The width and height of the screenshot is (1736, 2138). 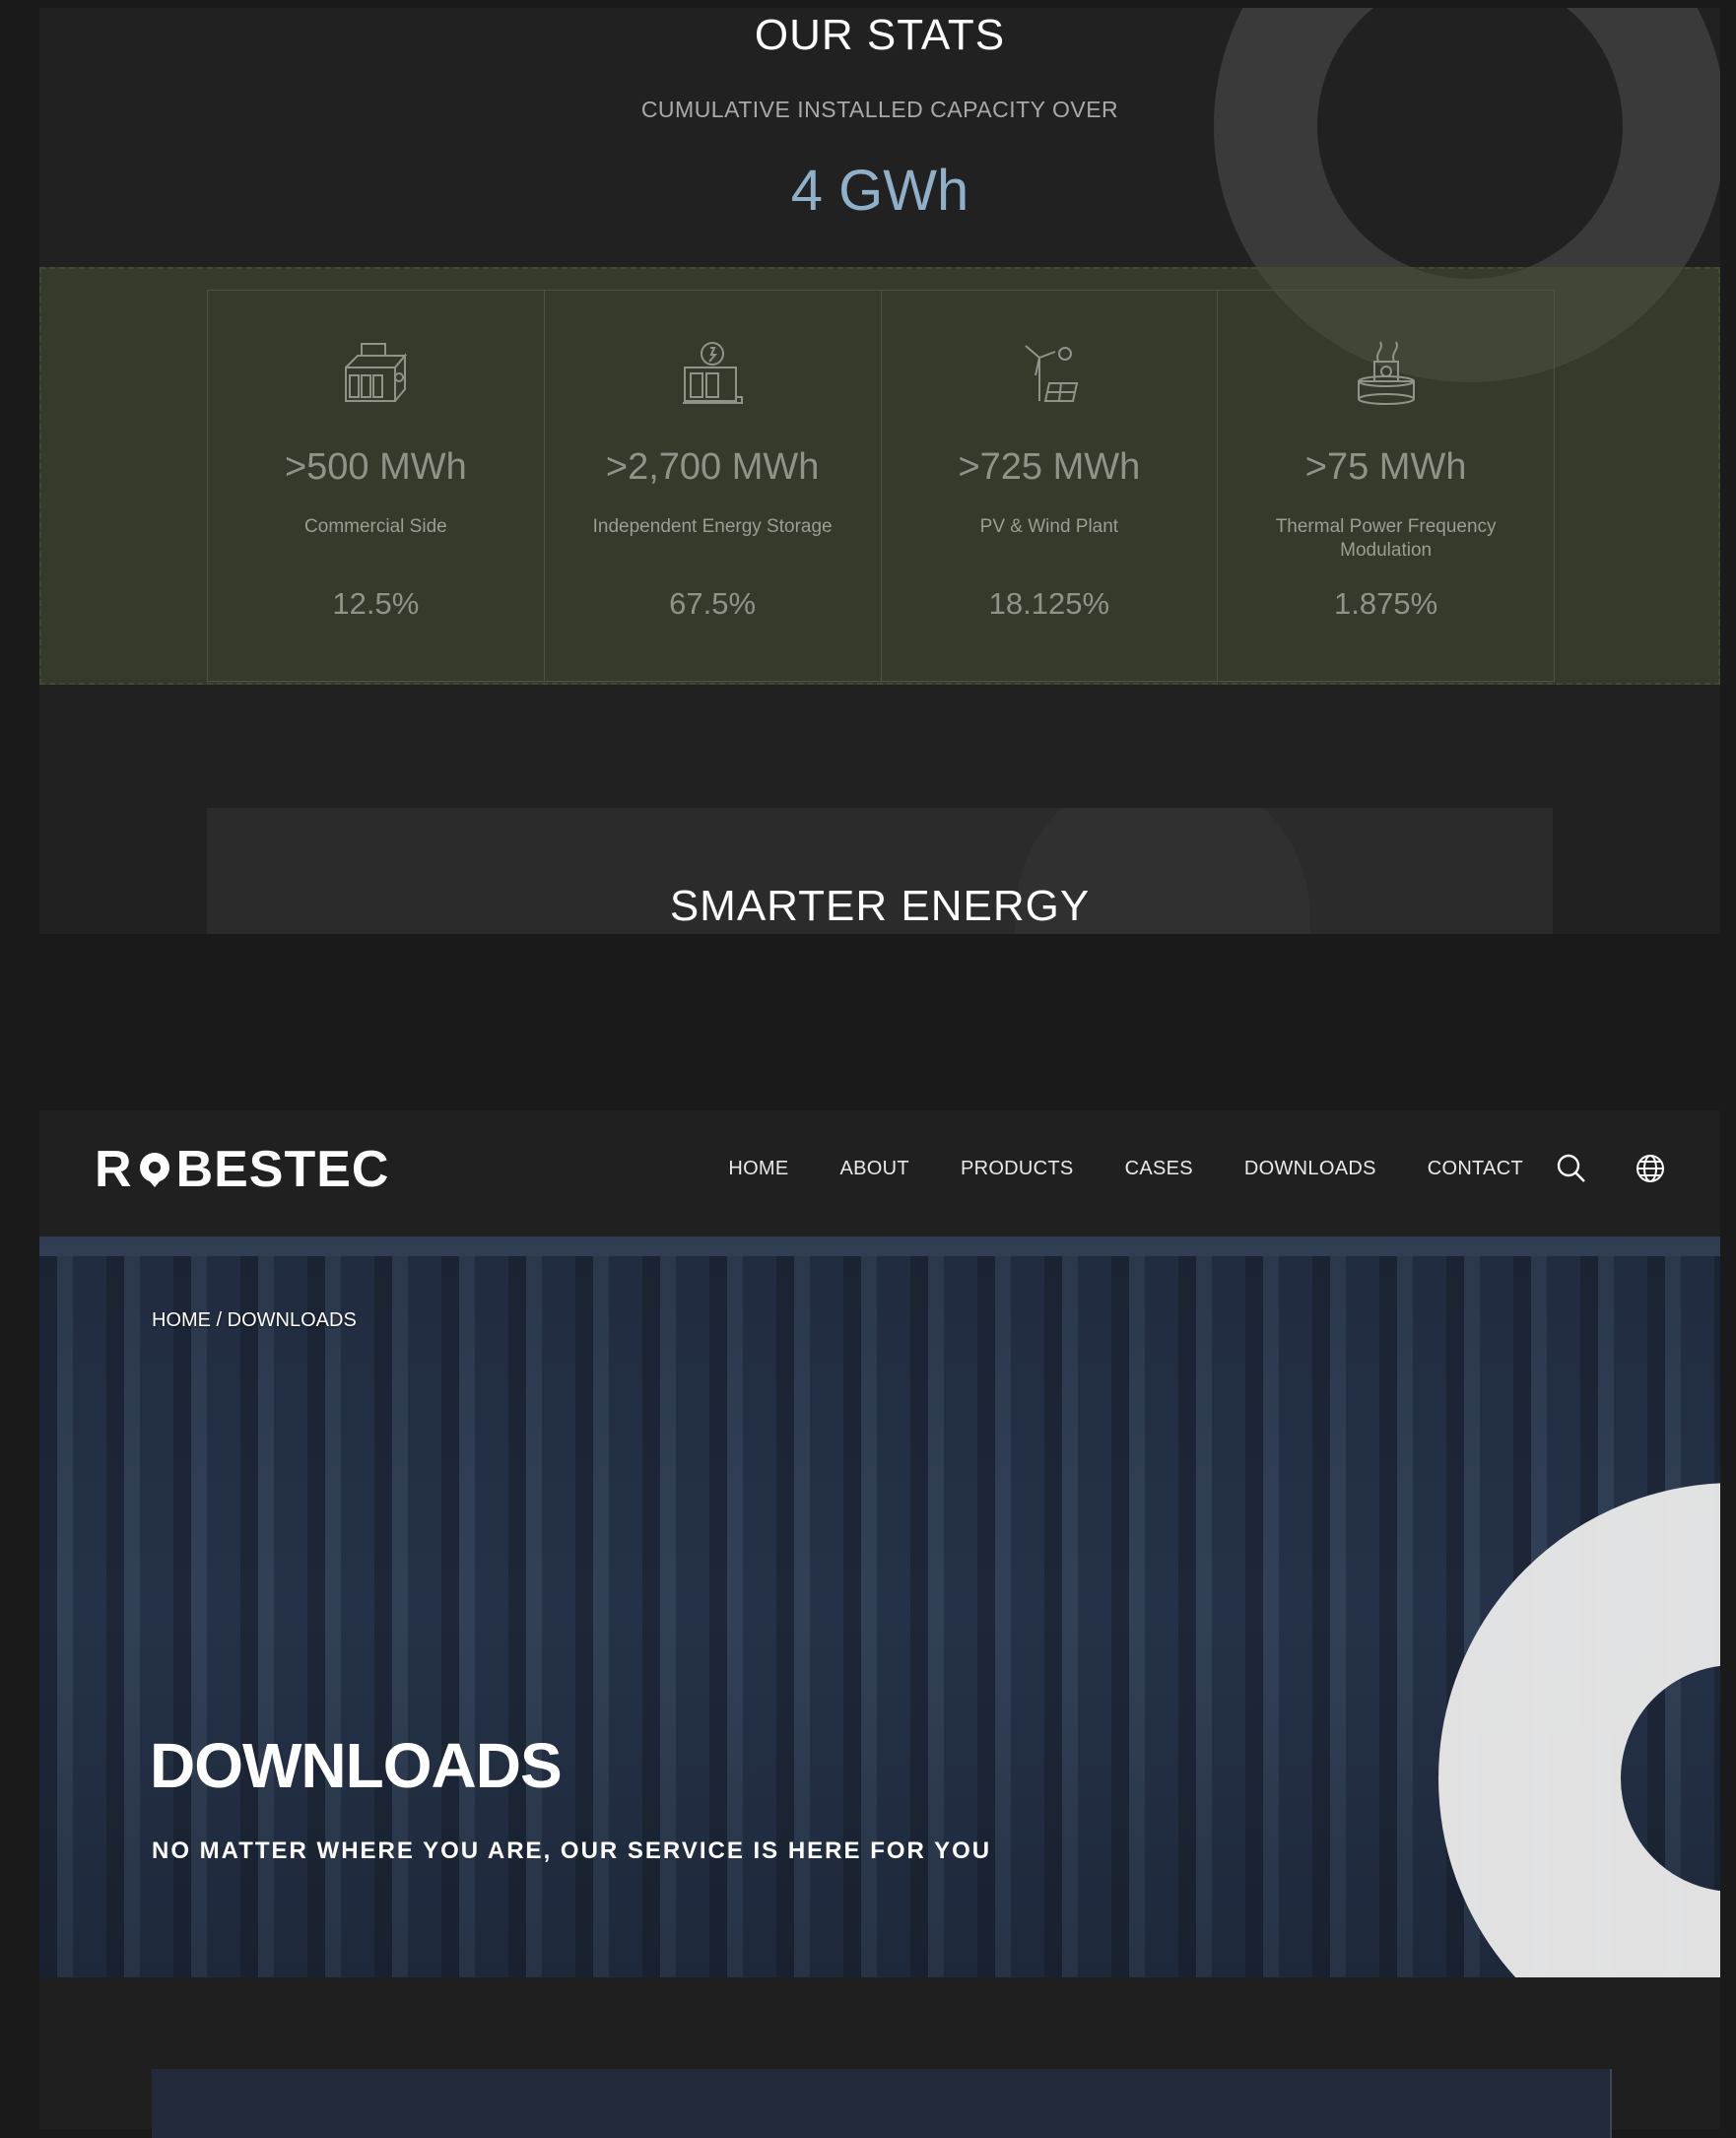 What do you see at coordinates (882, 2103) in the screenshot?
I see `content-panel` at bounding box center [882, 2103].